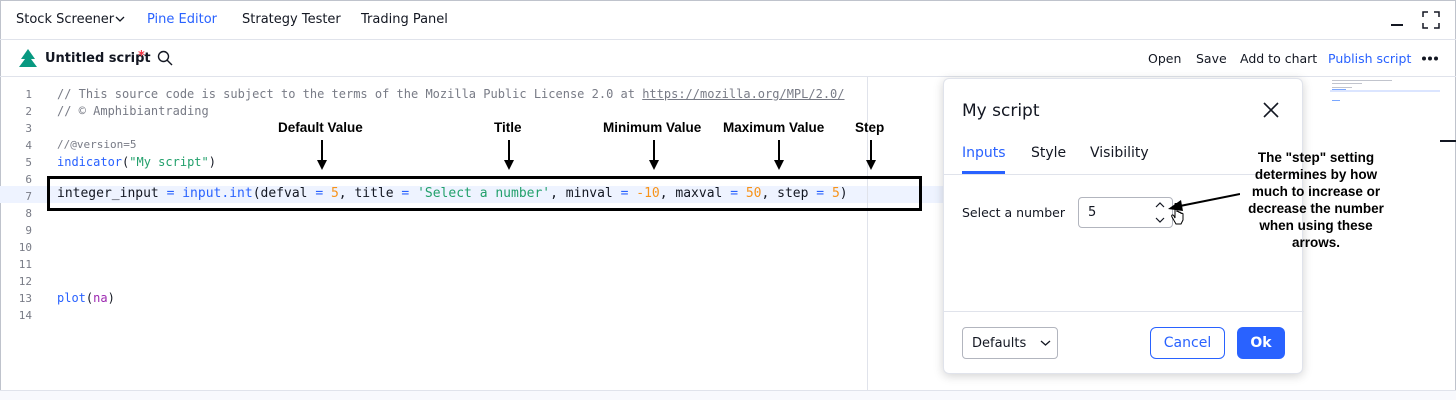 This screenshot has width=1456, height=400. What do you see at coordinates (774, 127) in the screenshot?
I see `annotation-maximum-value: Maximum Value` at bounding box center [774, 127].